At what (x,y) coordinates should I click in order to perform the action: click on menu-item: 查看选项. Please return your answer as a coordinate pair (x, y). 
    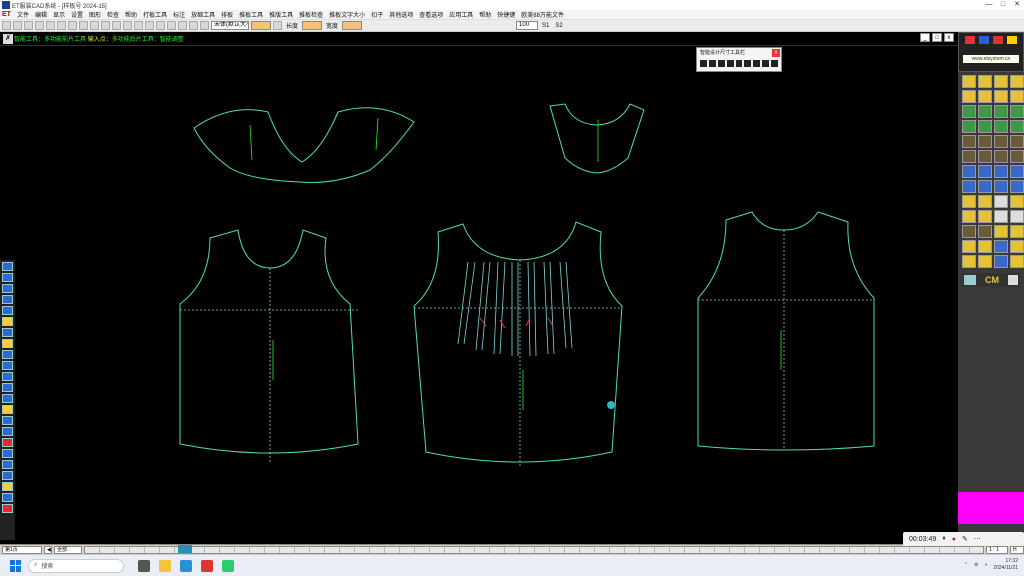
    Looking at the image, I should click on (431, 14).